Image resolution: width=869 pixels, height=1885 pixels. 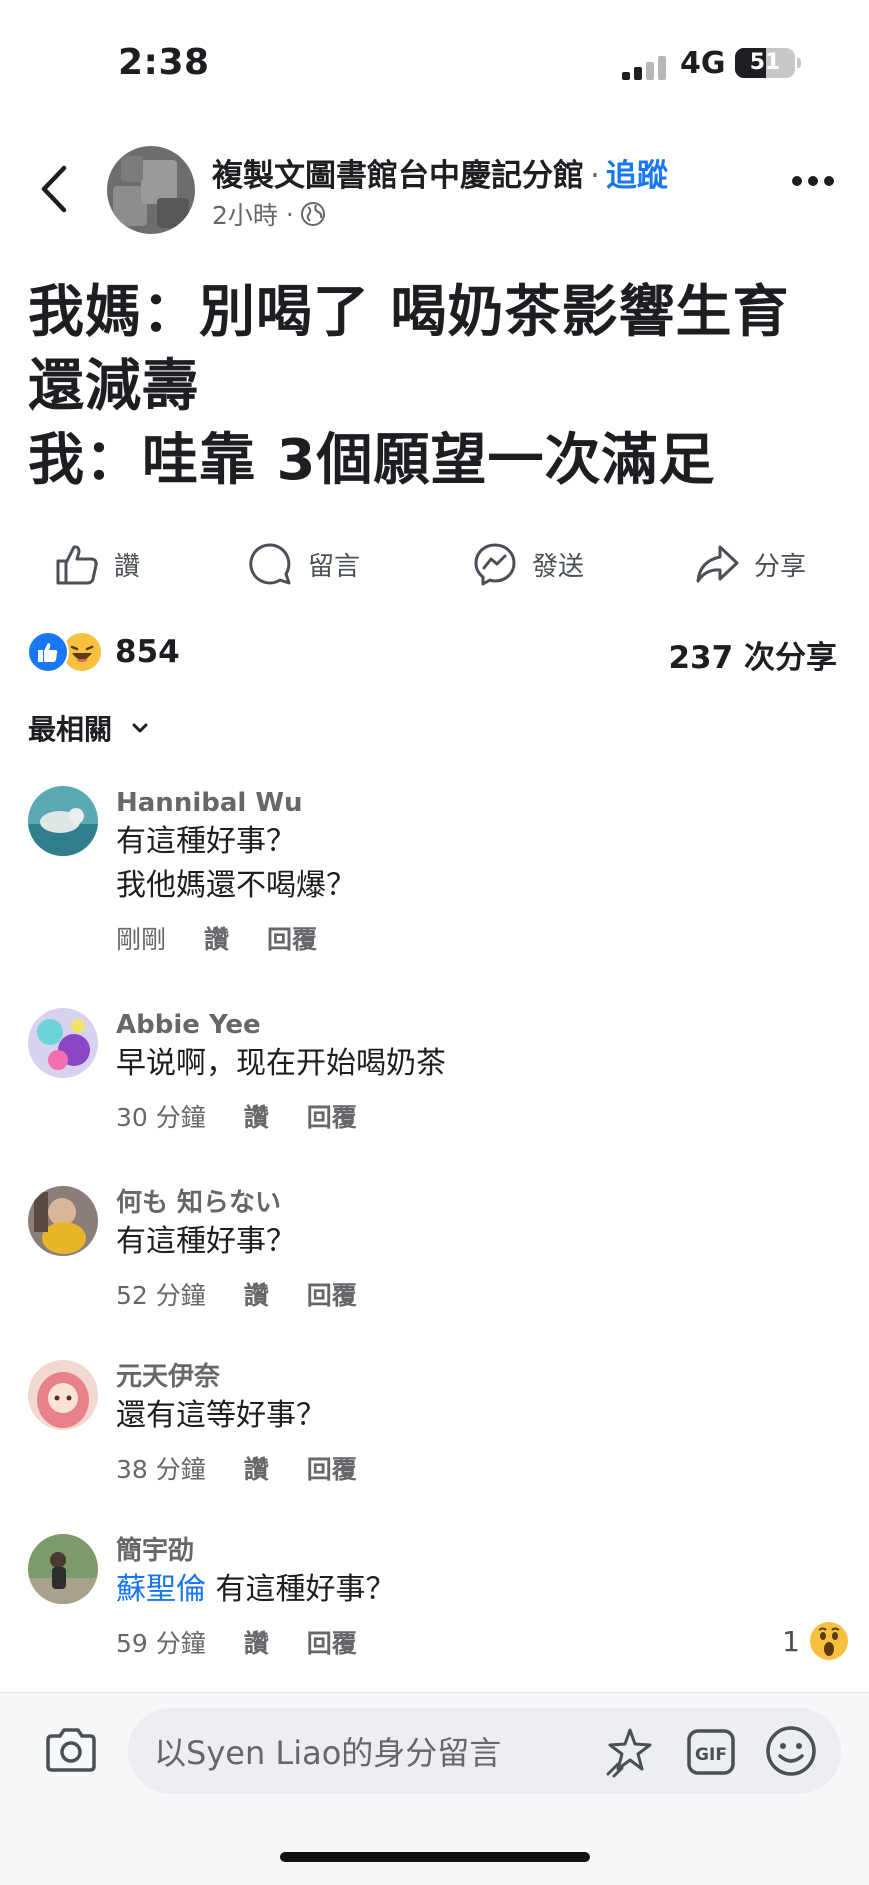 What do you see at coordinates (103, 652) in the screenshot?
I see `reactions-summary: 854` at bounding box center [103, 652].